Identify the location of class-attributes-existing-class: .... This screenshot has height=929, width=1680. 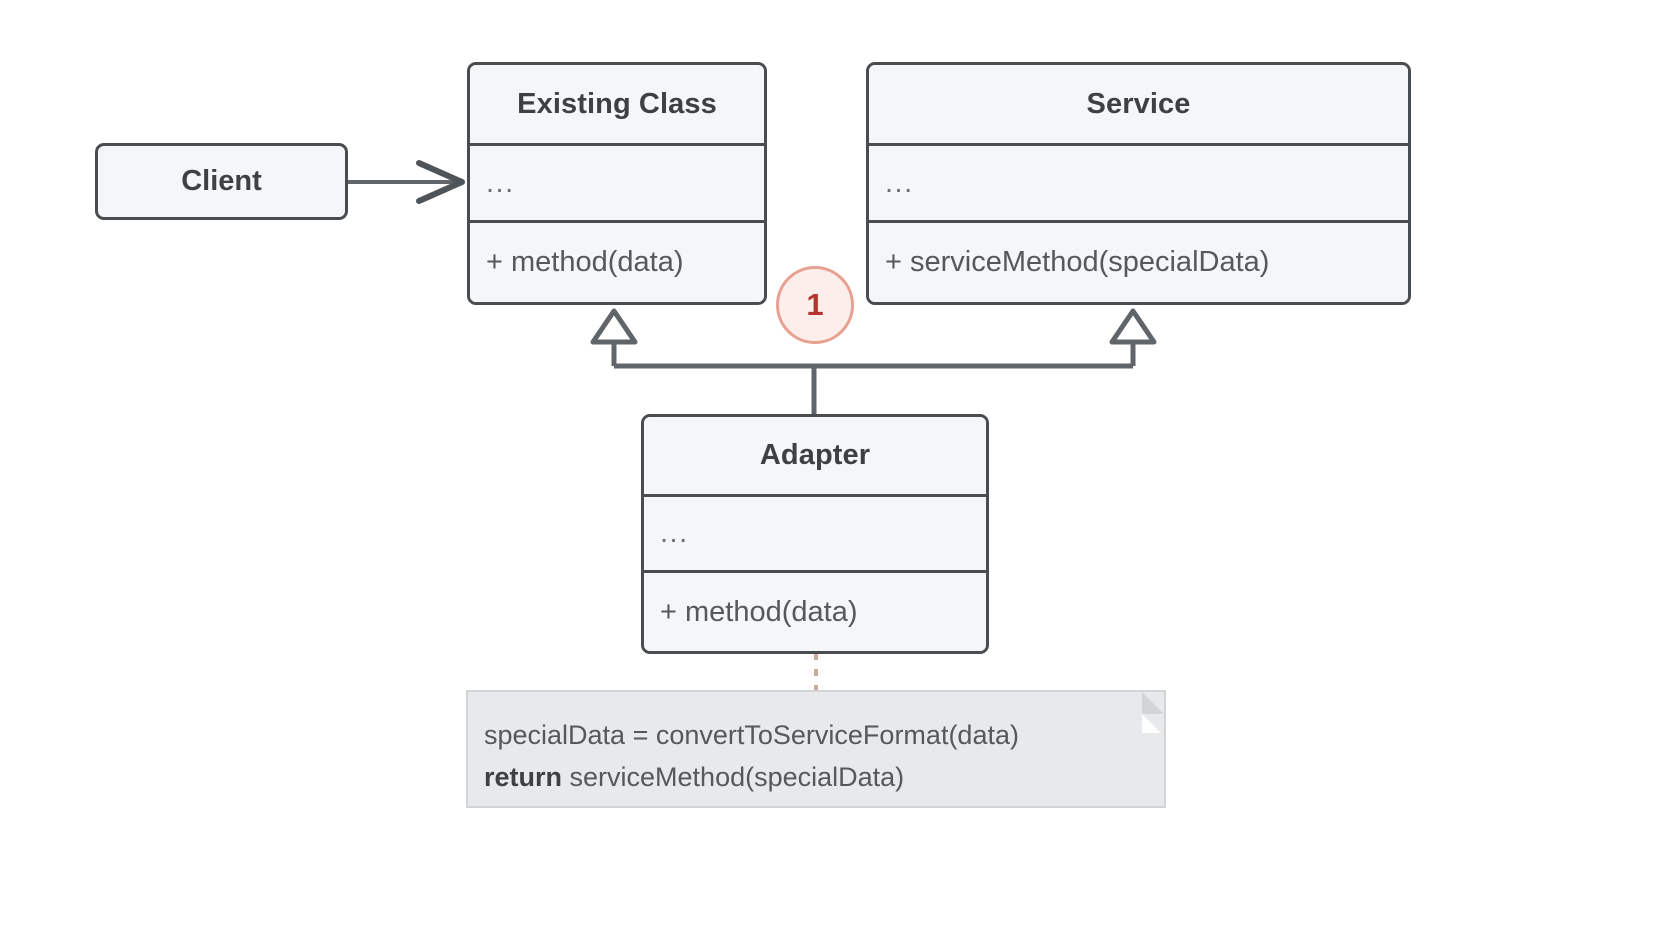
(617, 181).